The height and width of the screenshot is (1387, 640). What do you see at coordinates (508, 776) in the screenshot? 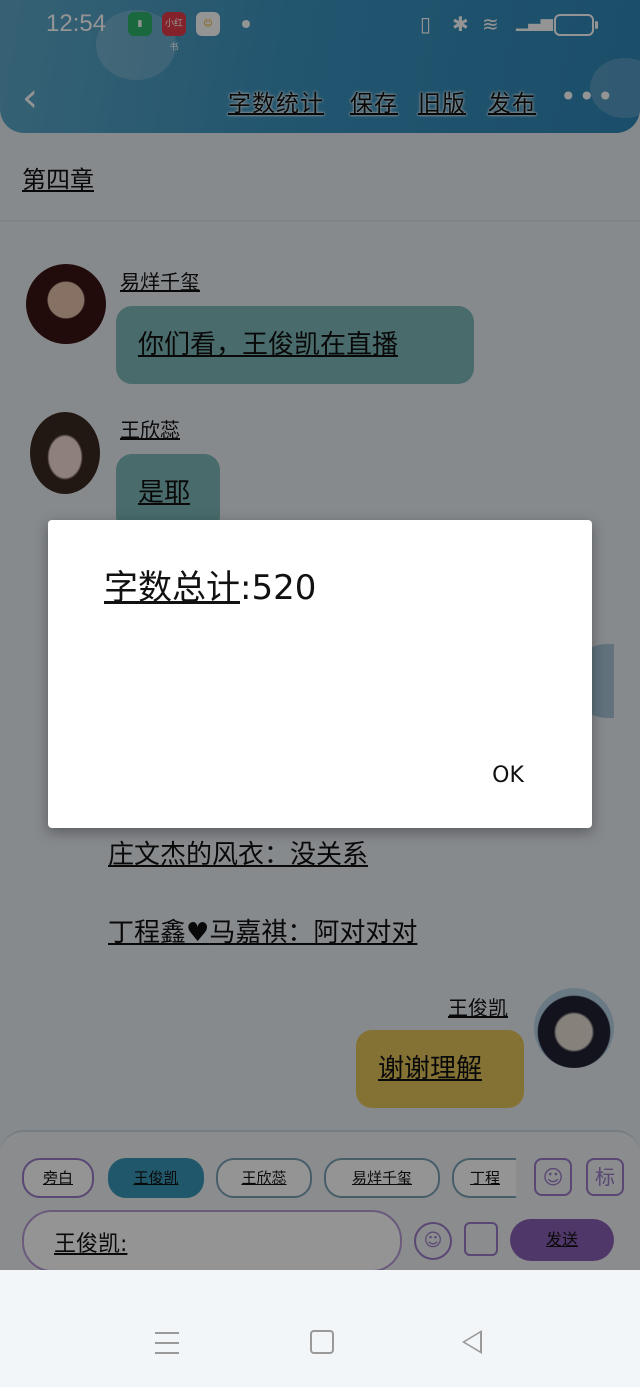
I see `ok-button: OK` at bounding box center [508, 776].